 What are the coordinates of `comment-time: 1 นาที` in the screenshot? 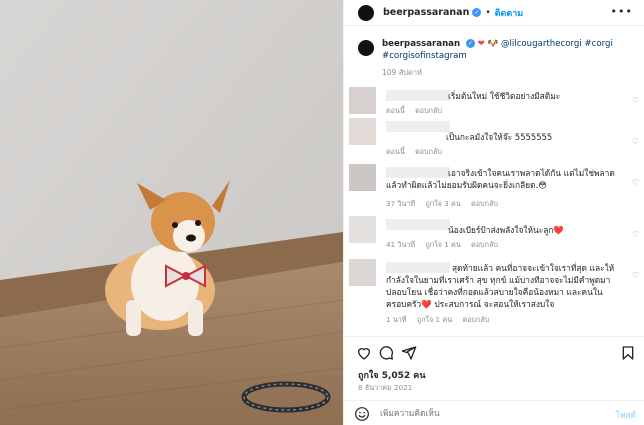 It's located at (396, 319).